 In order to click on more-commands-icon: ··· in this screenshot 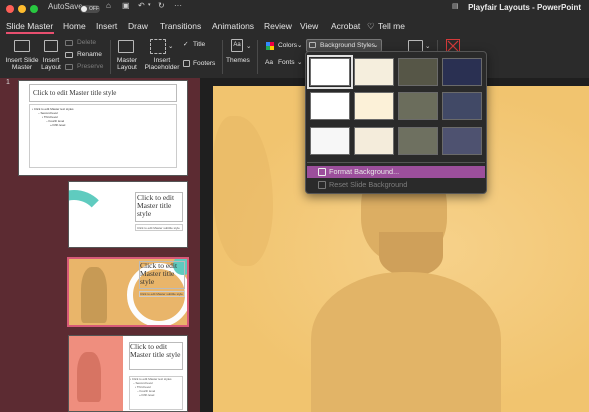, I will do `click(178, 5)`.